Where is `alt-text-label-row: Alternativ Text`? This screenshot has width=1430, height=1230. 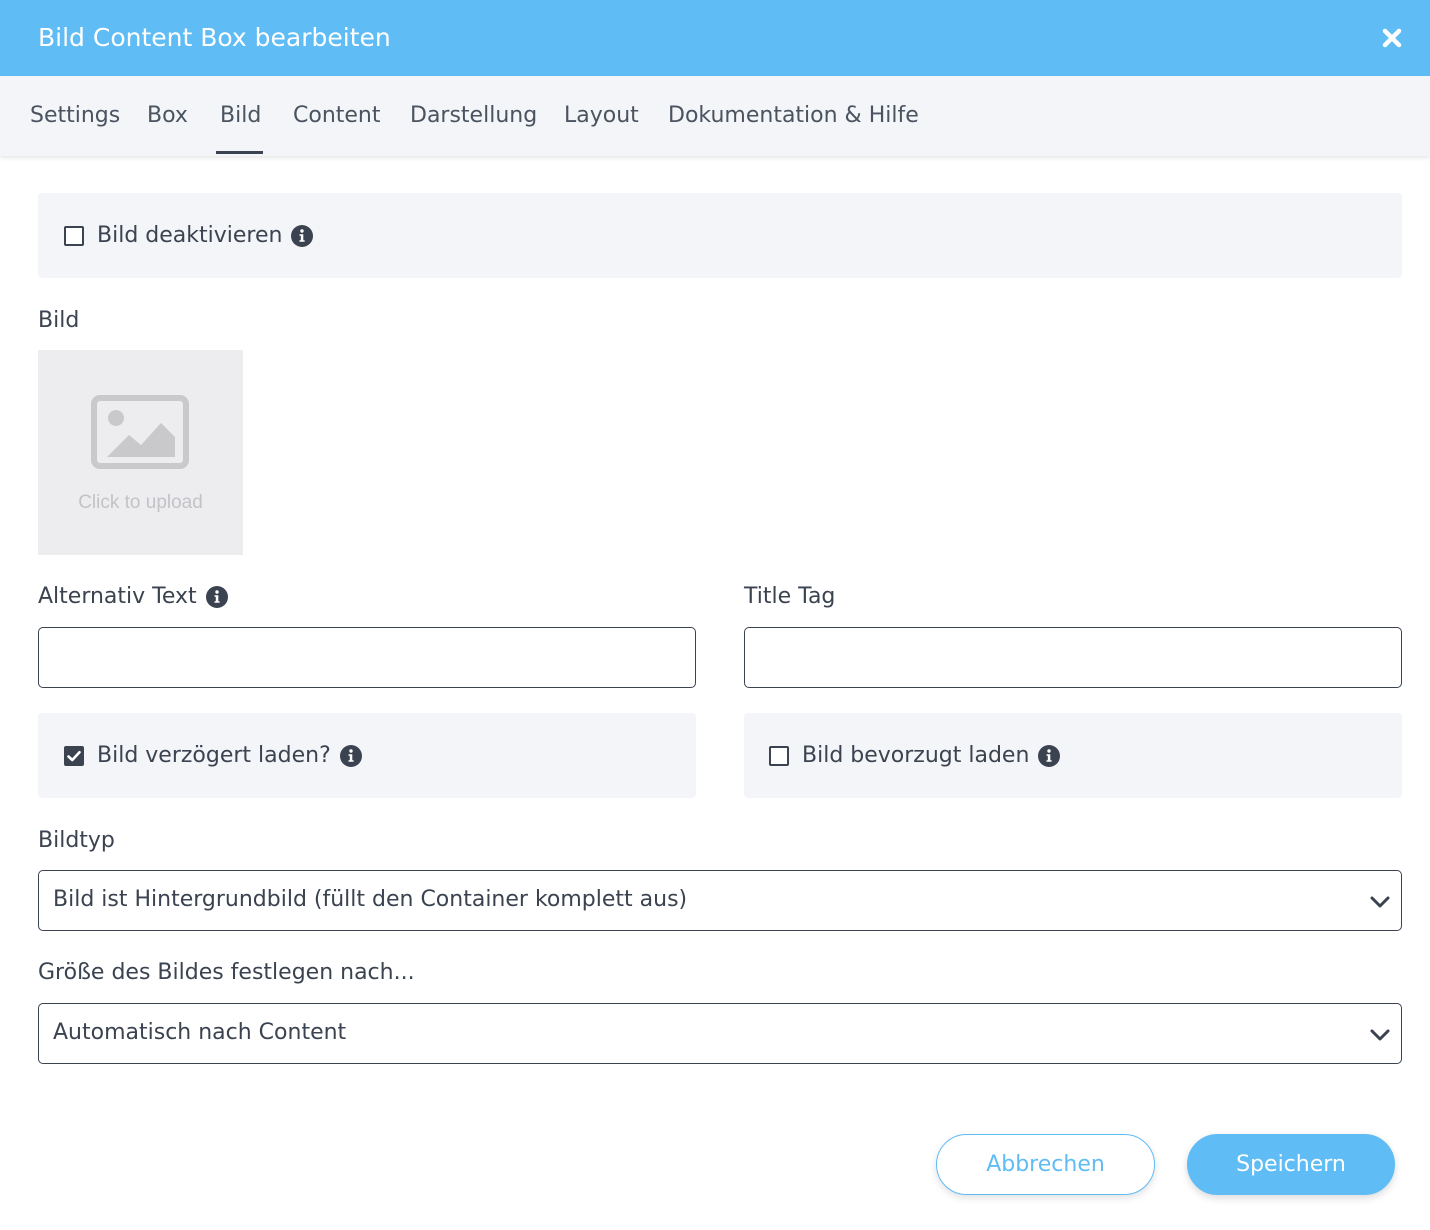 alt-text-label-row: Alternativ Text is located at coordinates (133, 597).